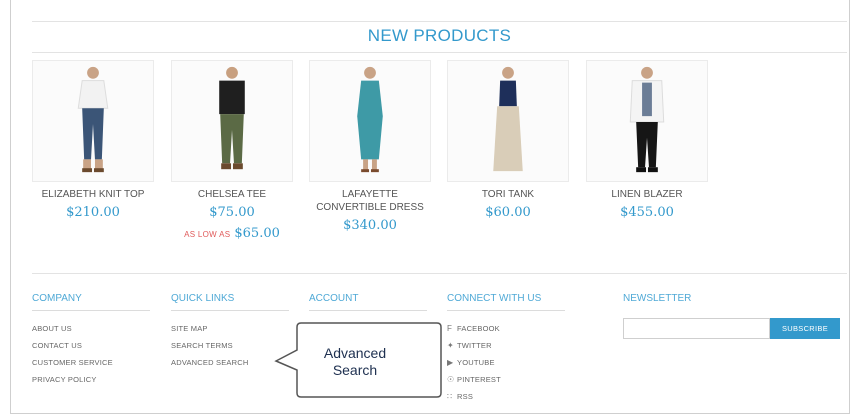 The height and width of the screenshot is (417, 854). What do you see at coordinates (506, 345) in the screenshot?
I see `footer-link-twitter: ✦ TWITTER` at bounding box center [506, 345].